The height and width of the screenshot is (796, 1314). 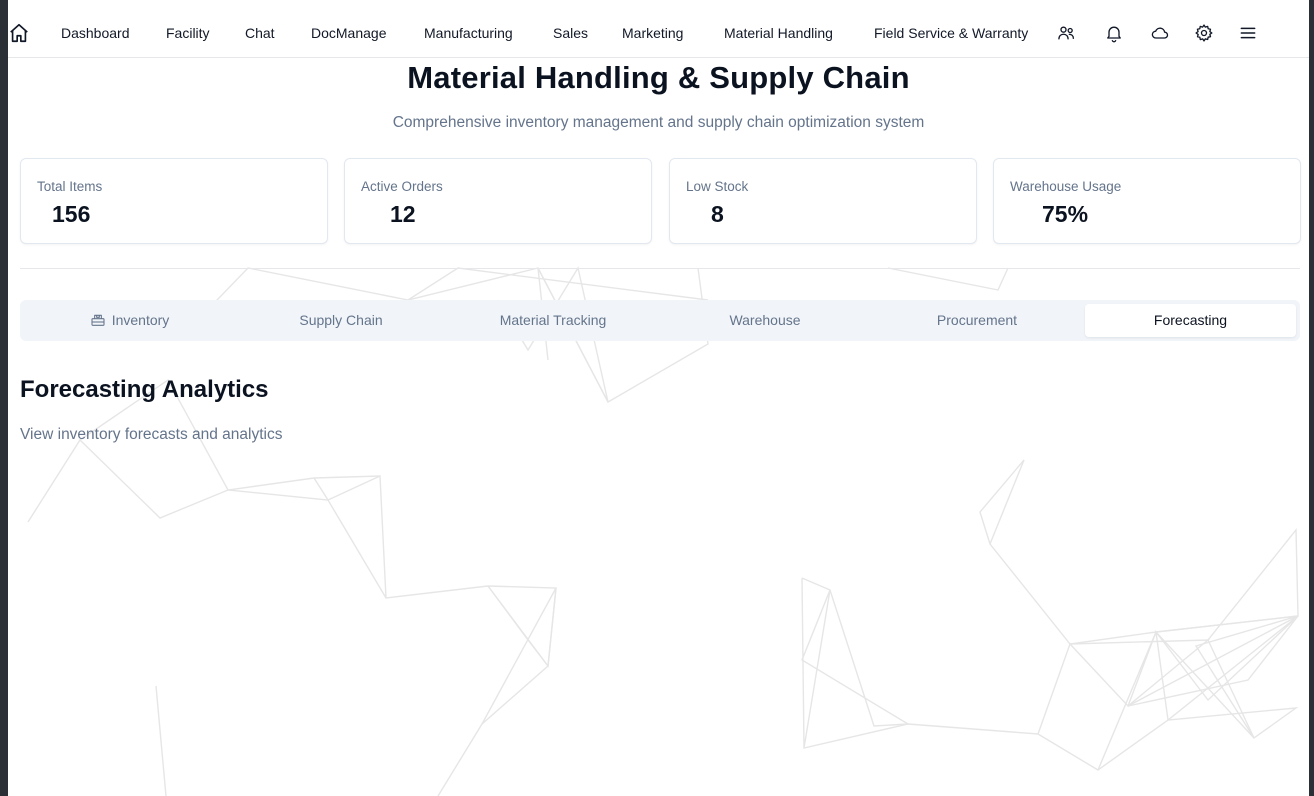 I want to click on stat-label: Warehouse Usage, so click(x=1066, y=186).